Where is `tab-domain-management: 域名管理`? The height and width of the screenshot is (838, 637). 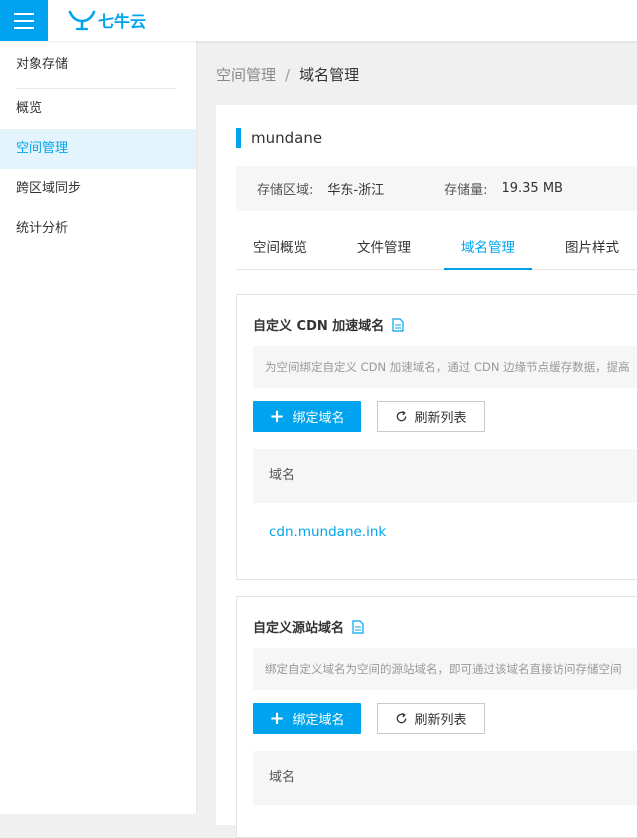
tab-domain-management: 域名管理 is located at coordinates (488, 249).